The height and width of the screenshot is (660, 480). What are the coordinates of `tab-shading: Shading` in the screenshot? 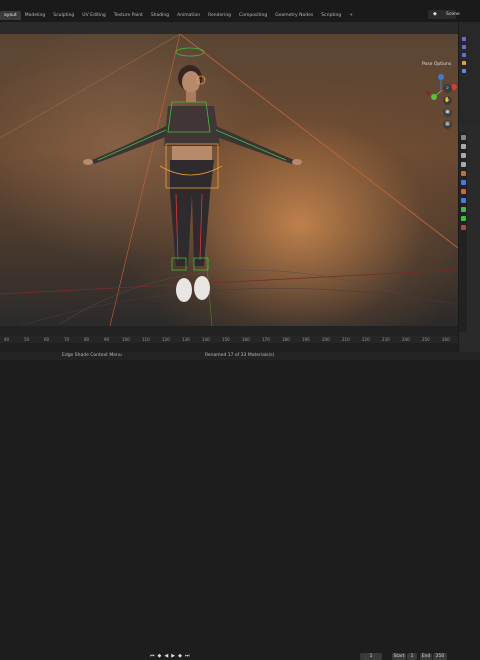 It's located at (160, 15).